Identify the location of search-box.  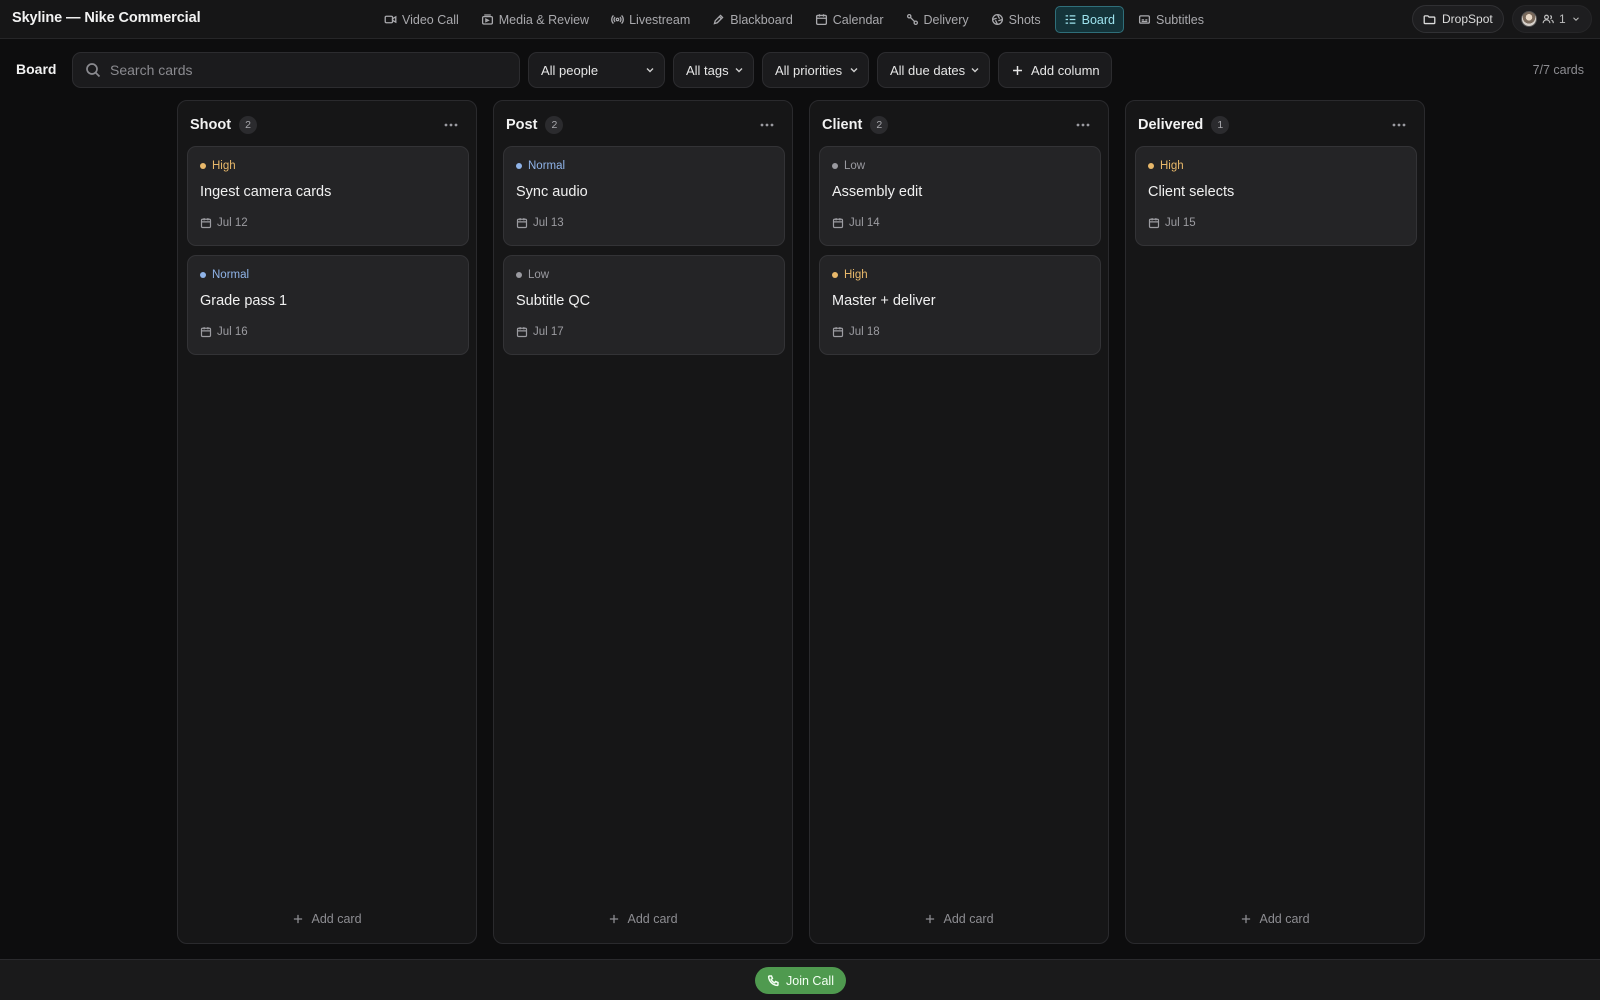
(296, 70).